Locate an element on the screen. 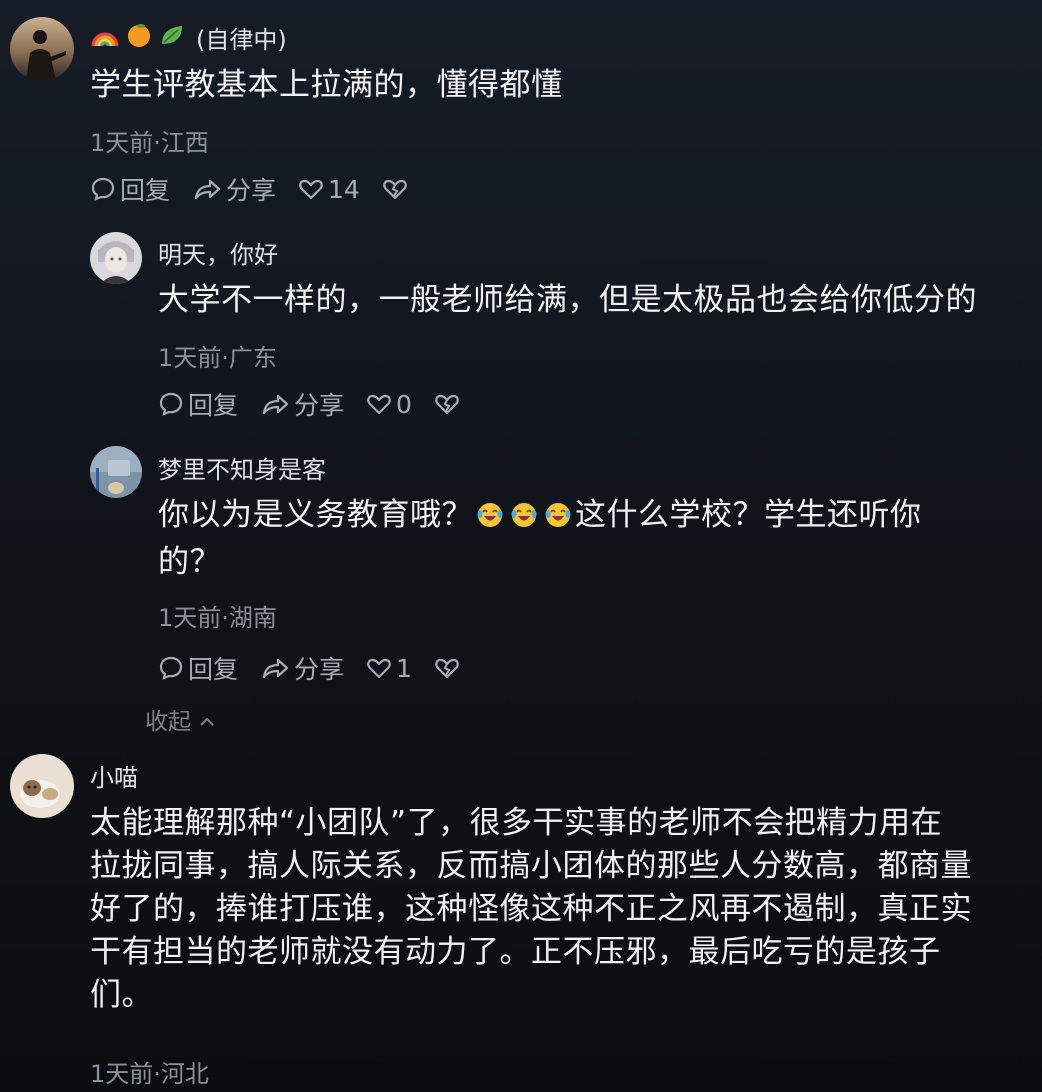 This screenshot has width=1042, height=1092. comment-text-line: 太能理解那种“小团队”了，很多干实事的老师不会把精力用在 is located at coordinates (516, 823).